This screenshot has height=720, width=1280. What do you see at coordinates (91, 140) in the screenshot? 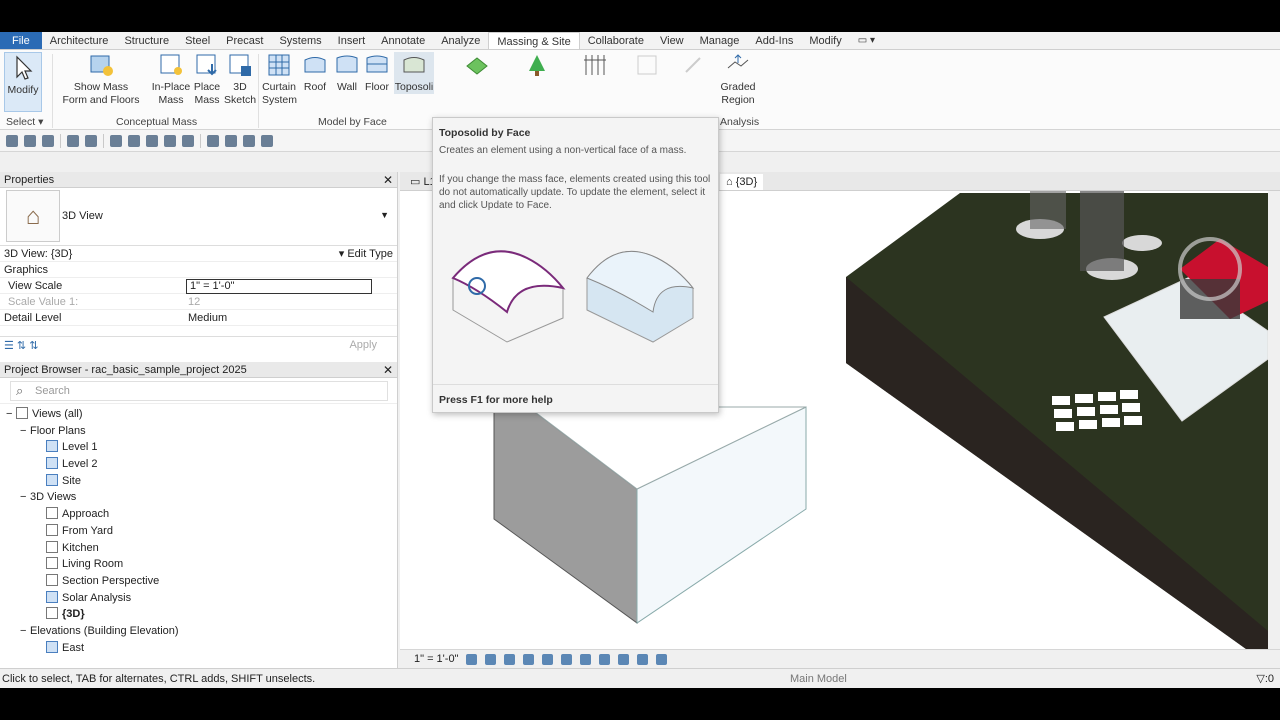
I see `redo-icon` at bounding box center [91, 140].